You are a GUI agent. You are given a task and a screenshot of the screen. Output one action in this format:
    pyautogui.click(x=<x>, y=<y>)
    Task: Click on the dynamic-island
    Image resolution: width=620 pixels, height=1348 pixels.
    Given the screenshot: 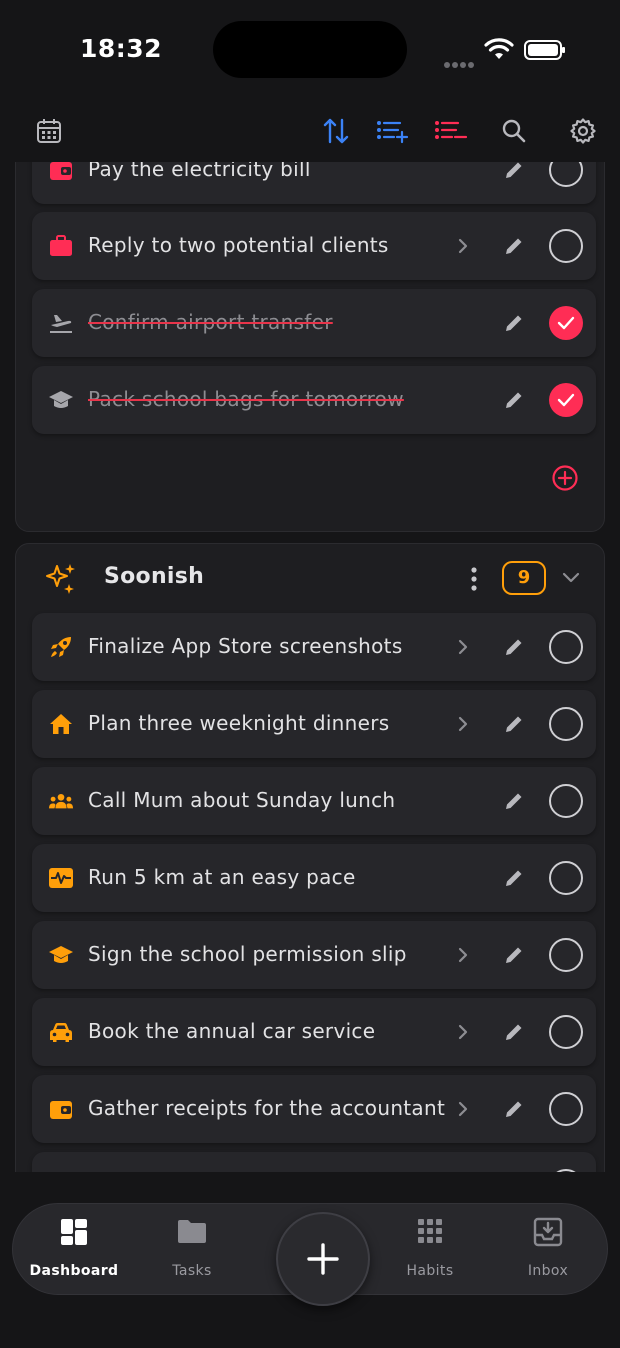 What is the action you would take?
    pyautogui.click(x=310, y=49)
    